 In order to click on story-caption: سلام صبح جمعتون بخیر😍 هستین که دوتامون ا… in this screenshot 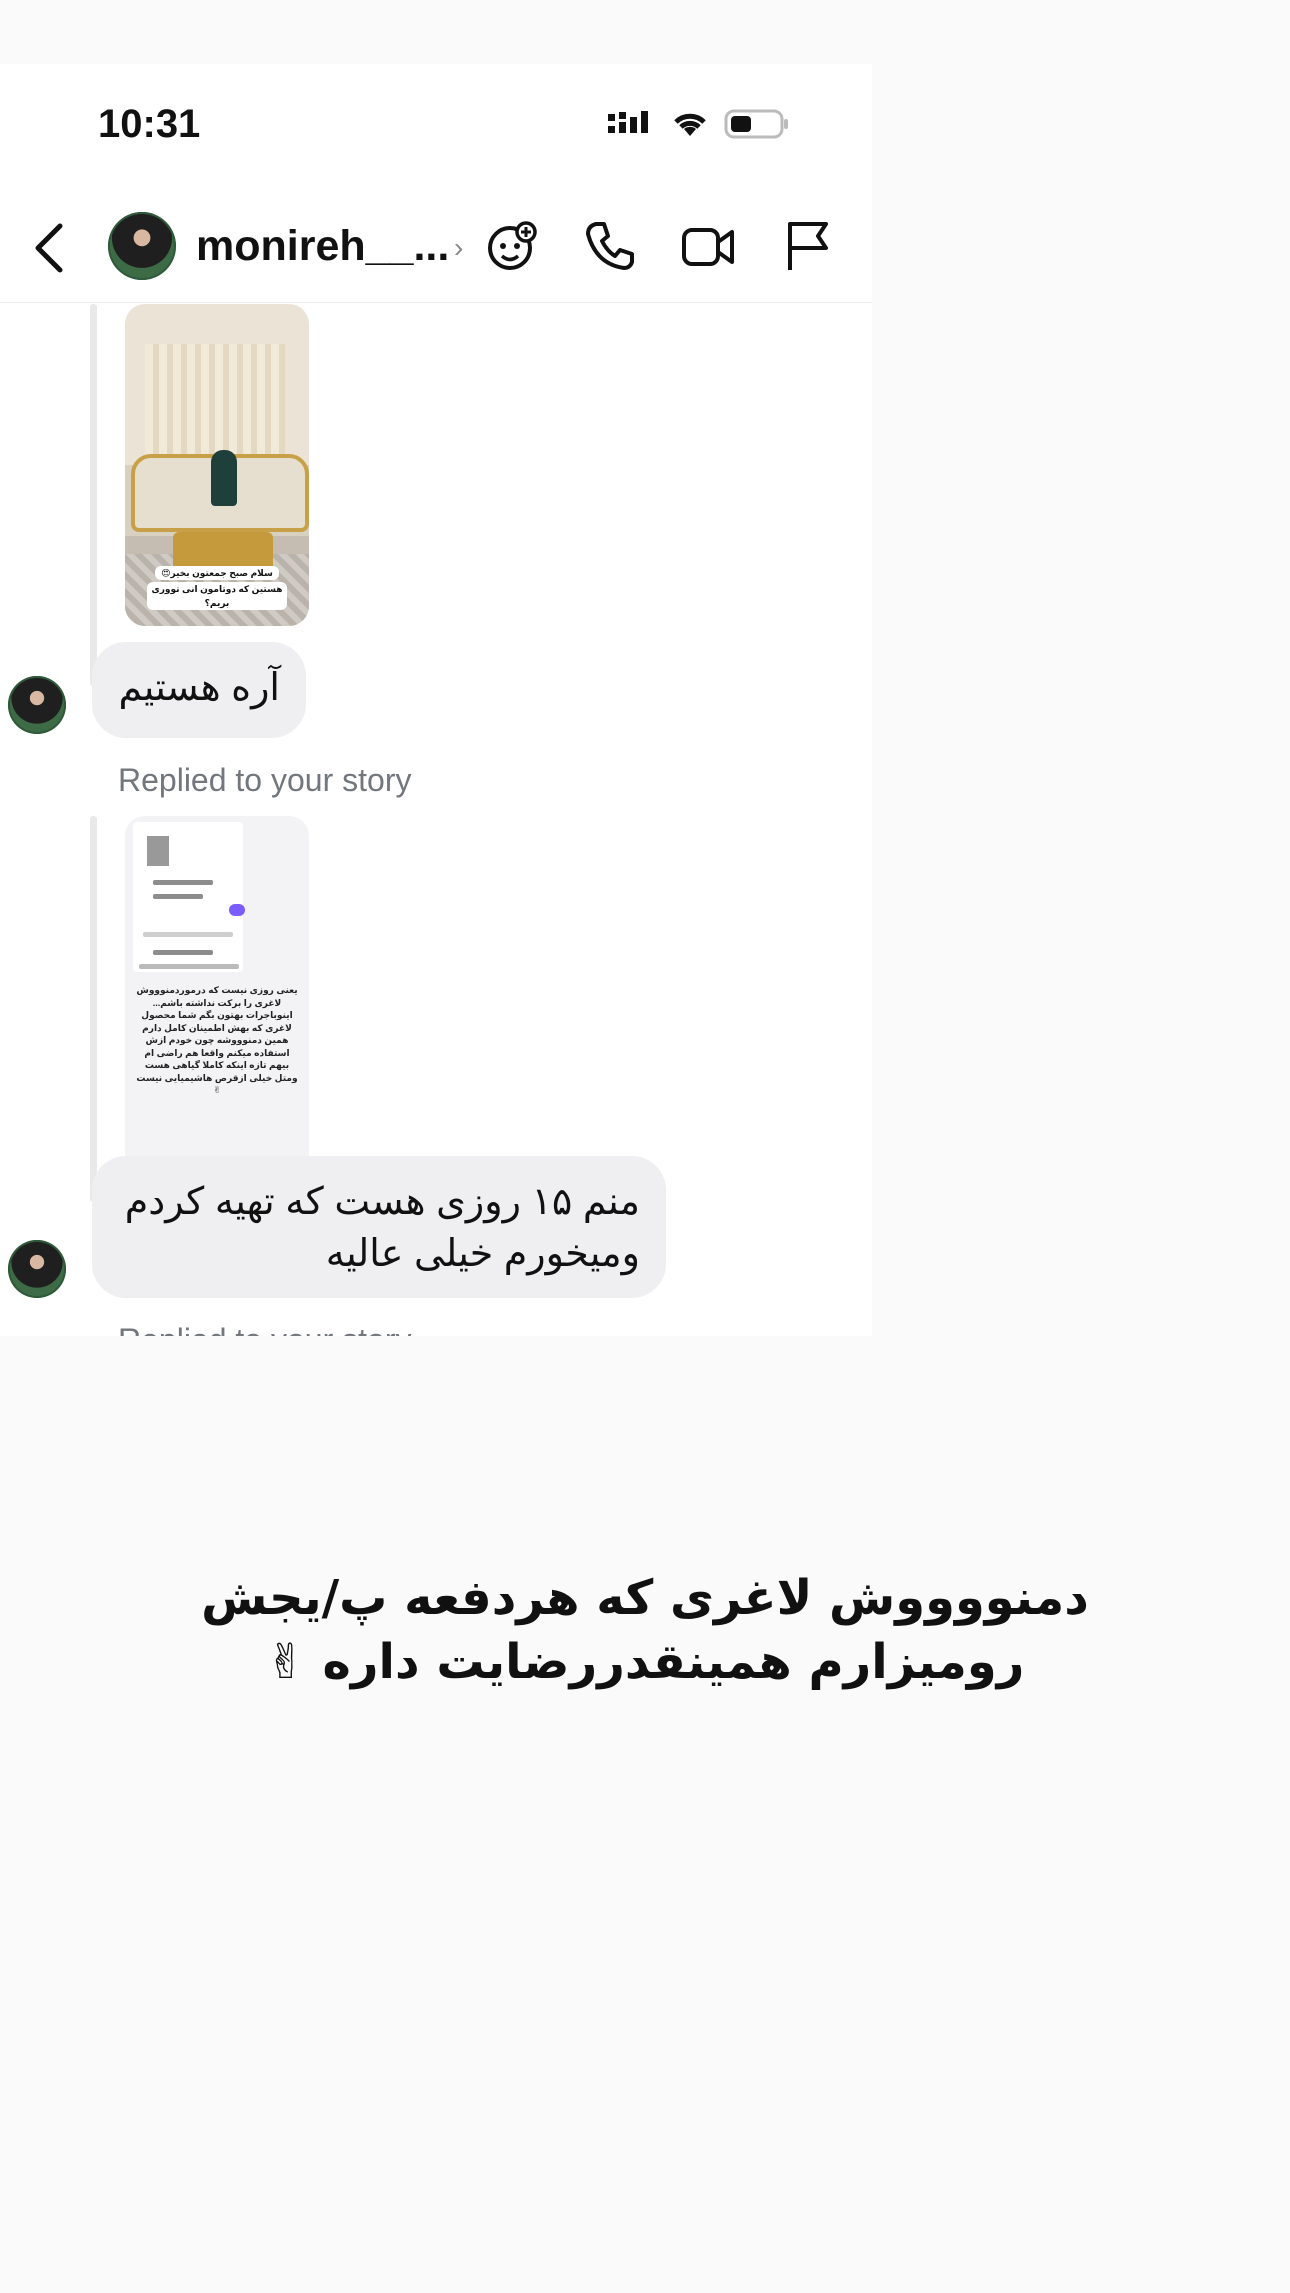, I will do `click(217, 588)`.